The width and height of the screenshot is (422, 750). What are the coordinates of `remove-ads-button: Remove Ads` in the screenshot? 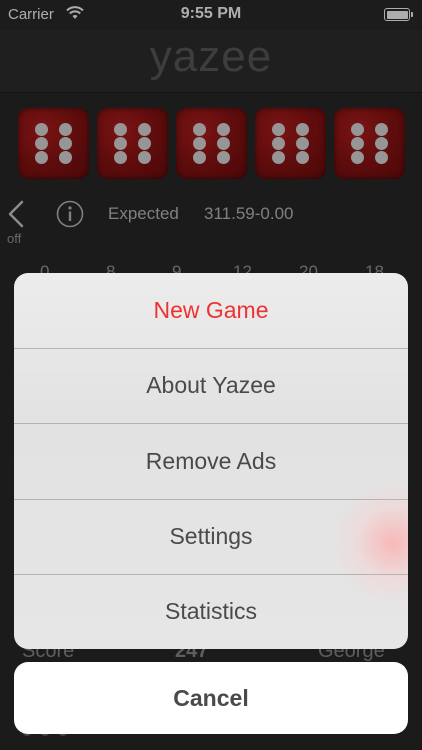 It's located at (211, 462).